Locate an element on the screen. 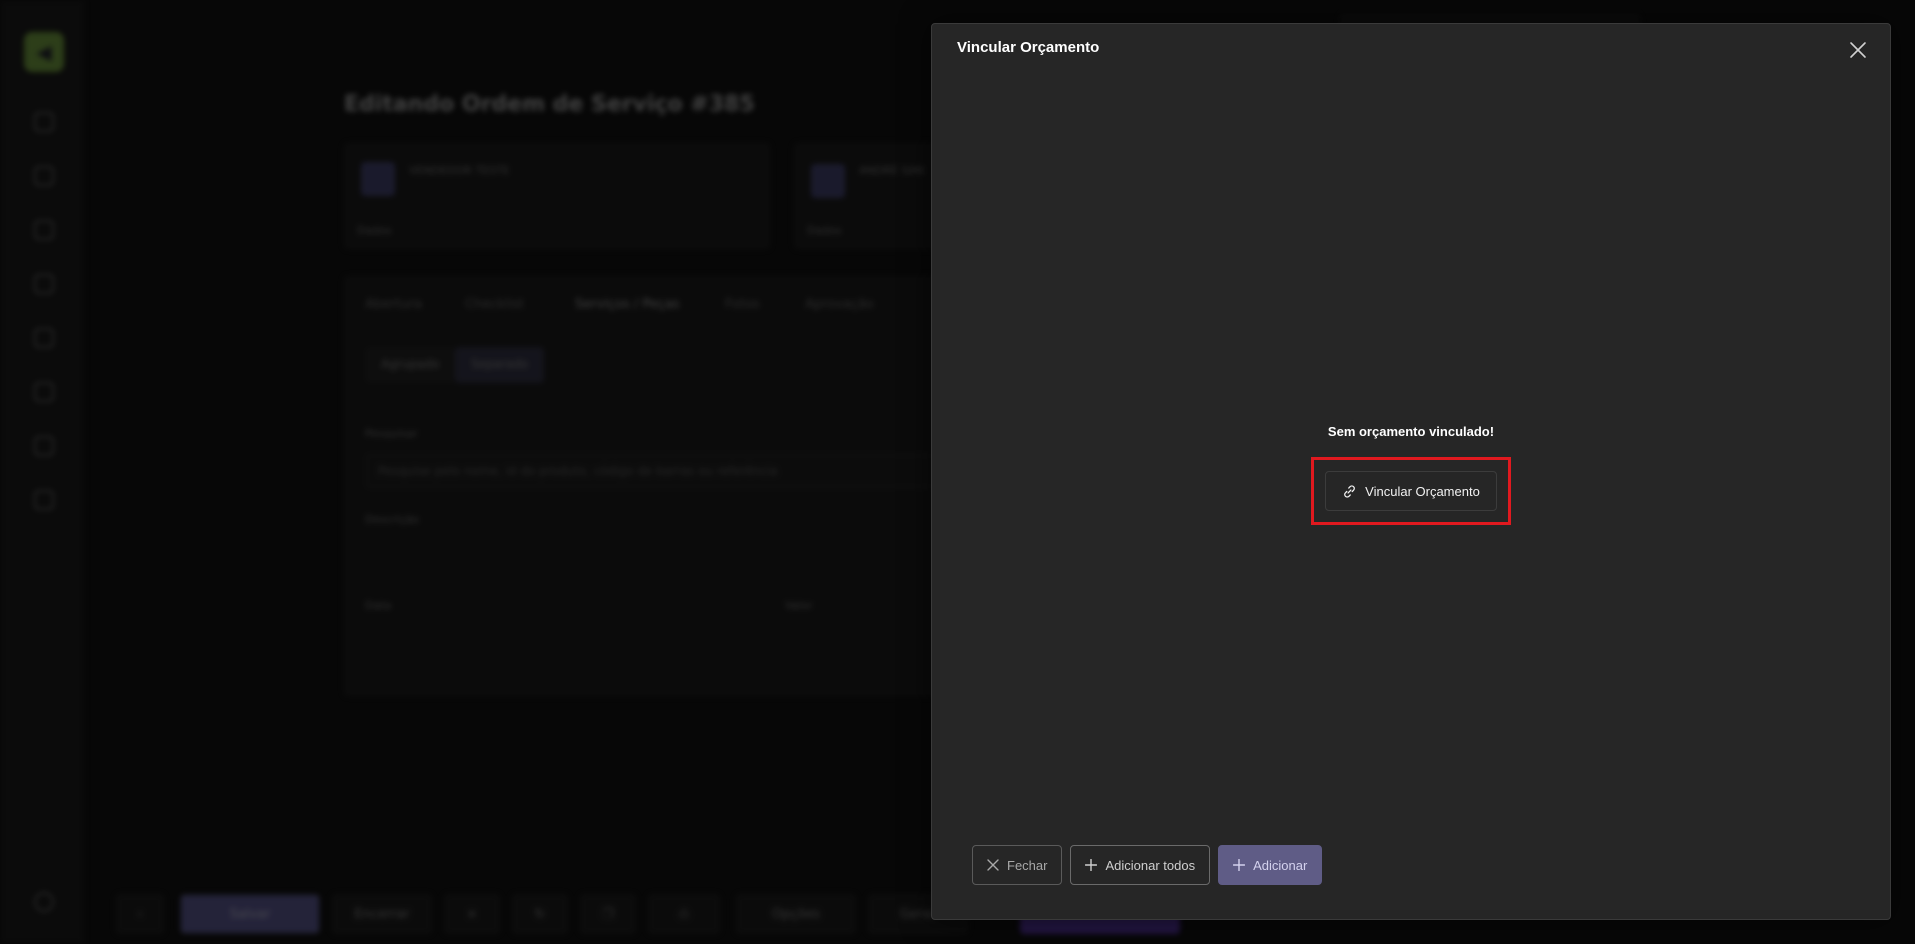  modal-footer: Fechar Adicionar todos Adicionar is located at coordinates (1147, 865).